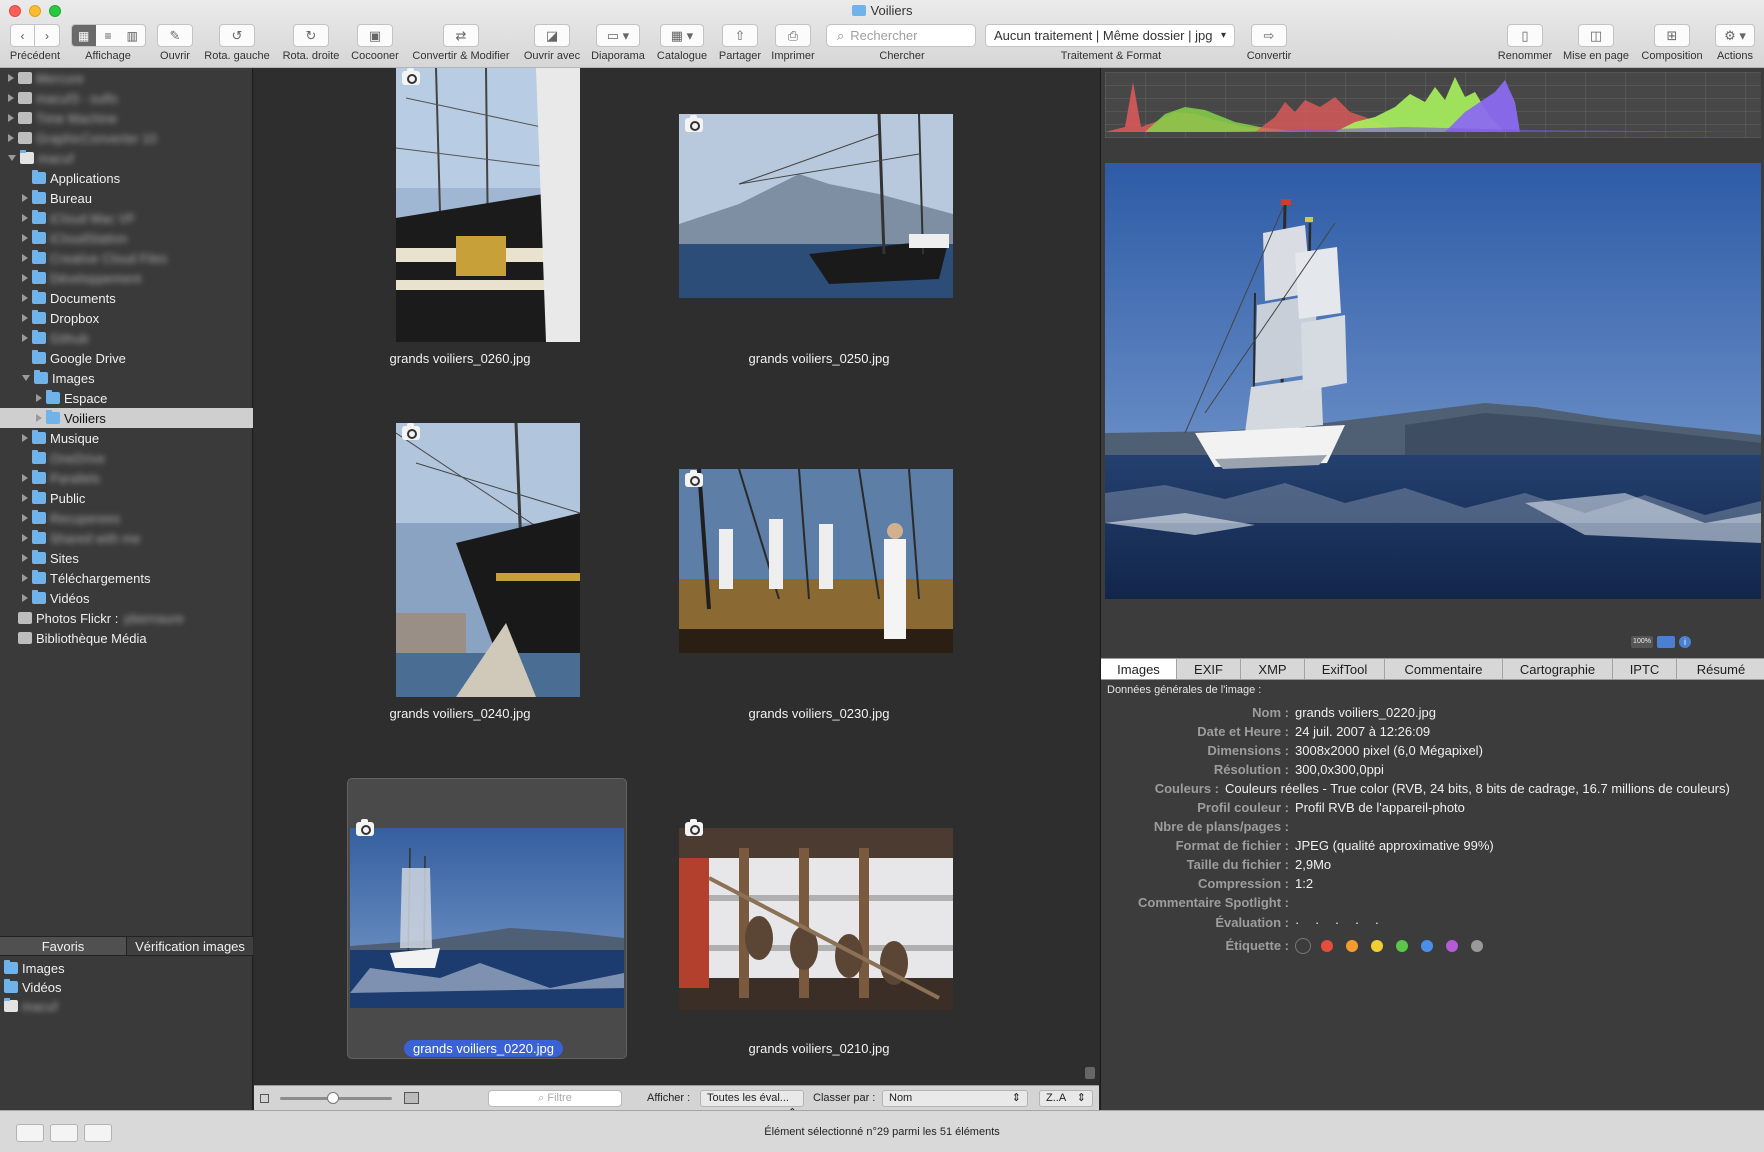 This screenshot has width=1764, height=1152. What do you see at coordinates (1303, 946) in the screenshot?
I see `no-label-icon` at bounding box center [1303, 946].